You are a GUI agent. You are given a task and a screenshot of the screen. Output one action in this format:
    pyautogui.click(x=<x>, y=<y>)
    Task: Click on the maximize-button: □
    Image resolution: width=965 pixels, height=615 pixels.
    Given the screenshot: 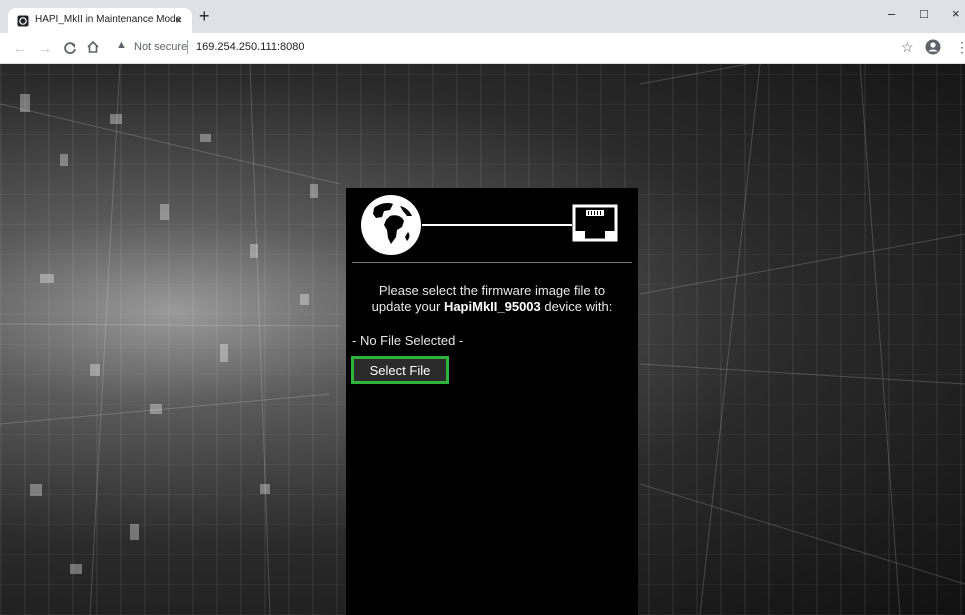 What is the action you would take?
    pyautogui.click(x=924, y=14)
    